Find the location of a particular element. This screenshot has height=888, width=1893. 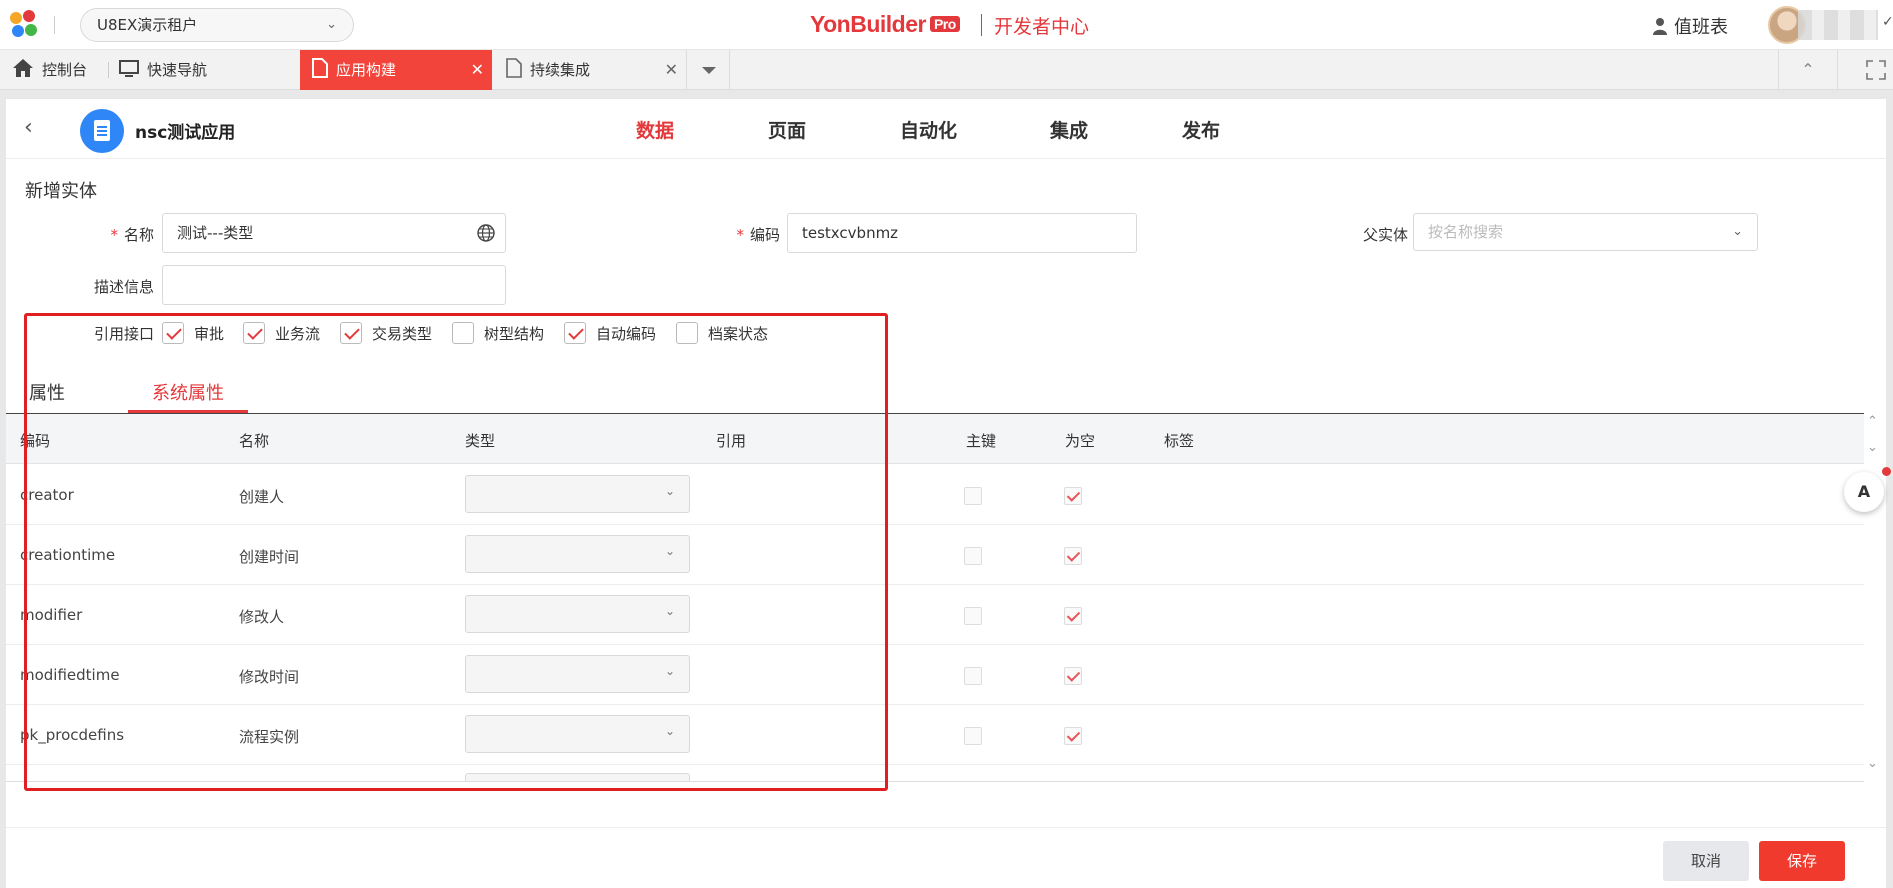

assistant-button: A is located at coordinates (1864, 492).